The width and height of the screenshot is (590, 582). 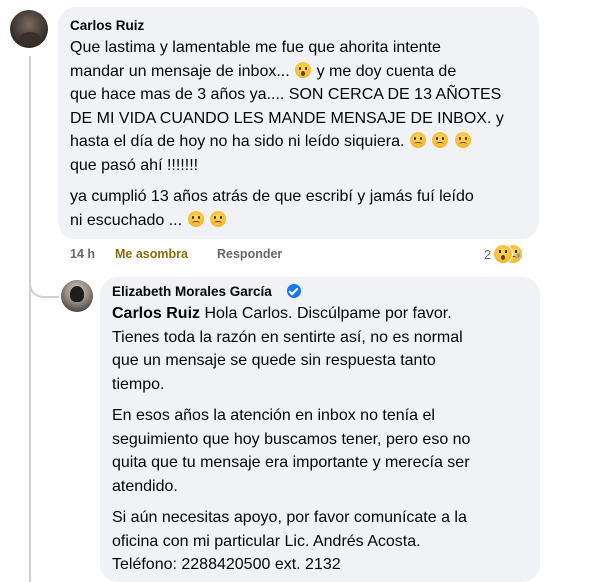 I want to click on reaction-count: 2, so click(x=487, y=254).